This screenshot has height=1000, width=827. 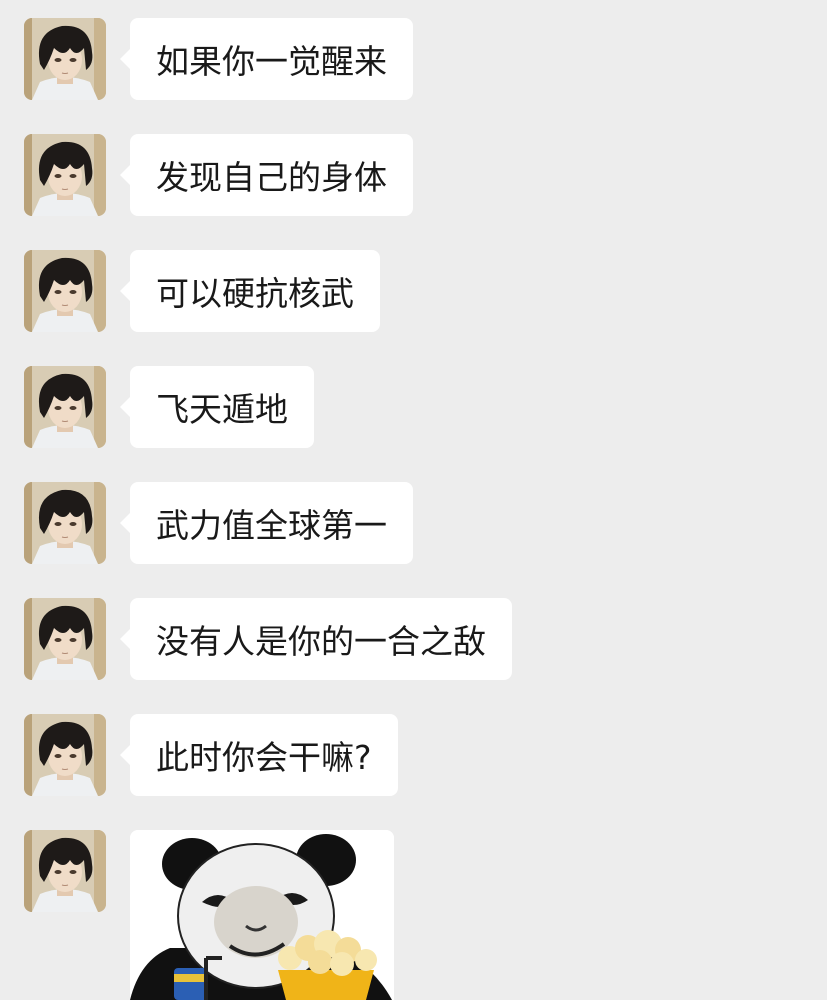 I want to click on message-bubble: 发现自己的身体, so click(x=266, y=175).